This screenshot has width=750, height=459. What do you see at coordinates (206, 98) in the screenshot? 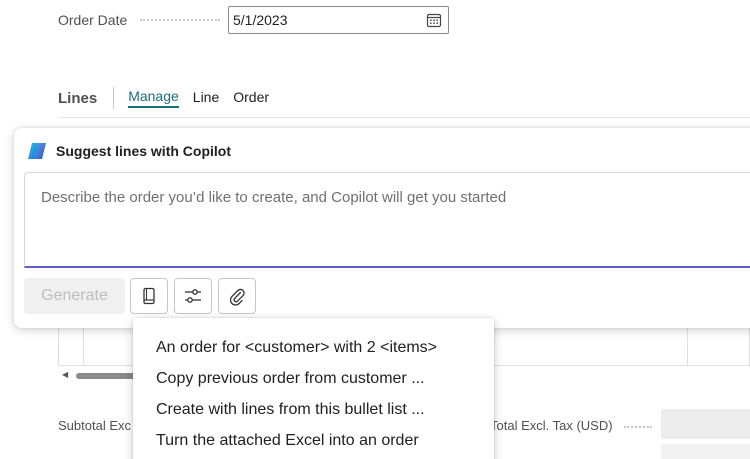
I see `tab-line: Line` at bounding box center [206, 98].